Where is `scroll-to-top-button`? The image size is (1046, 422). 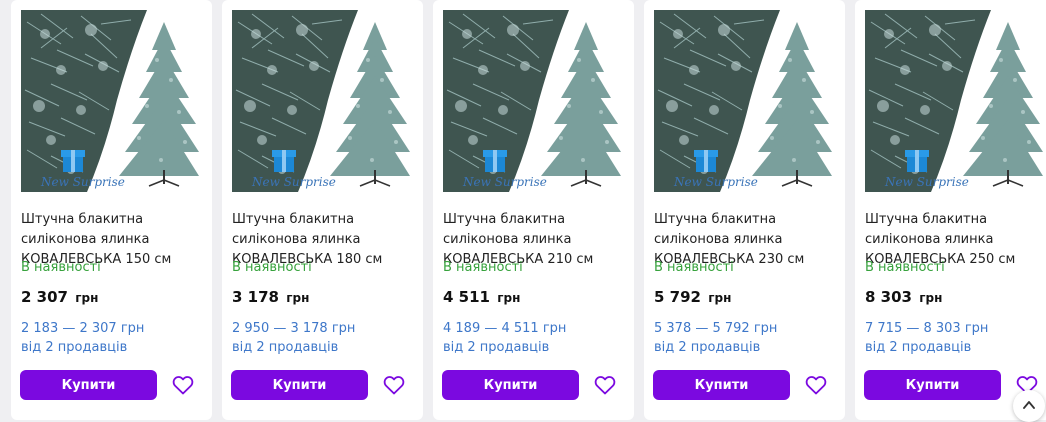 scroll-to-top-button is located at coordinates (1029, 406).